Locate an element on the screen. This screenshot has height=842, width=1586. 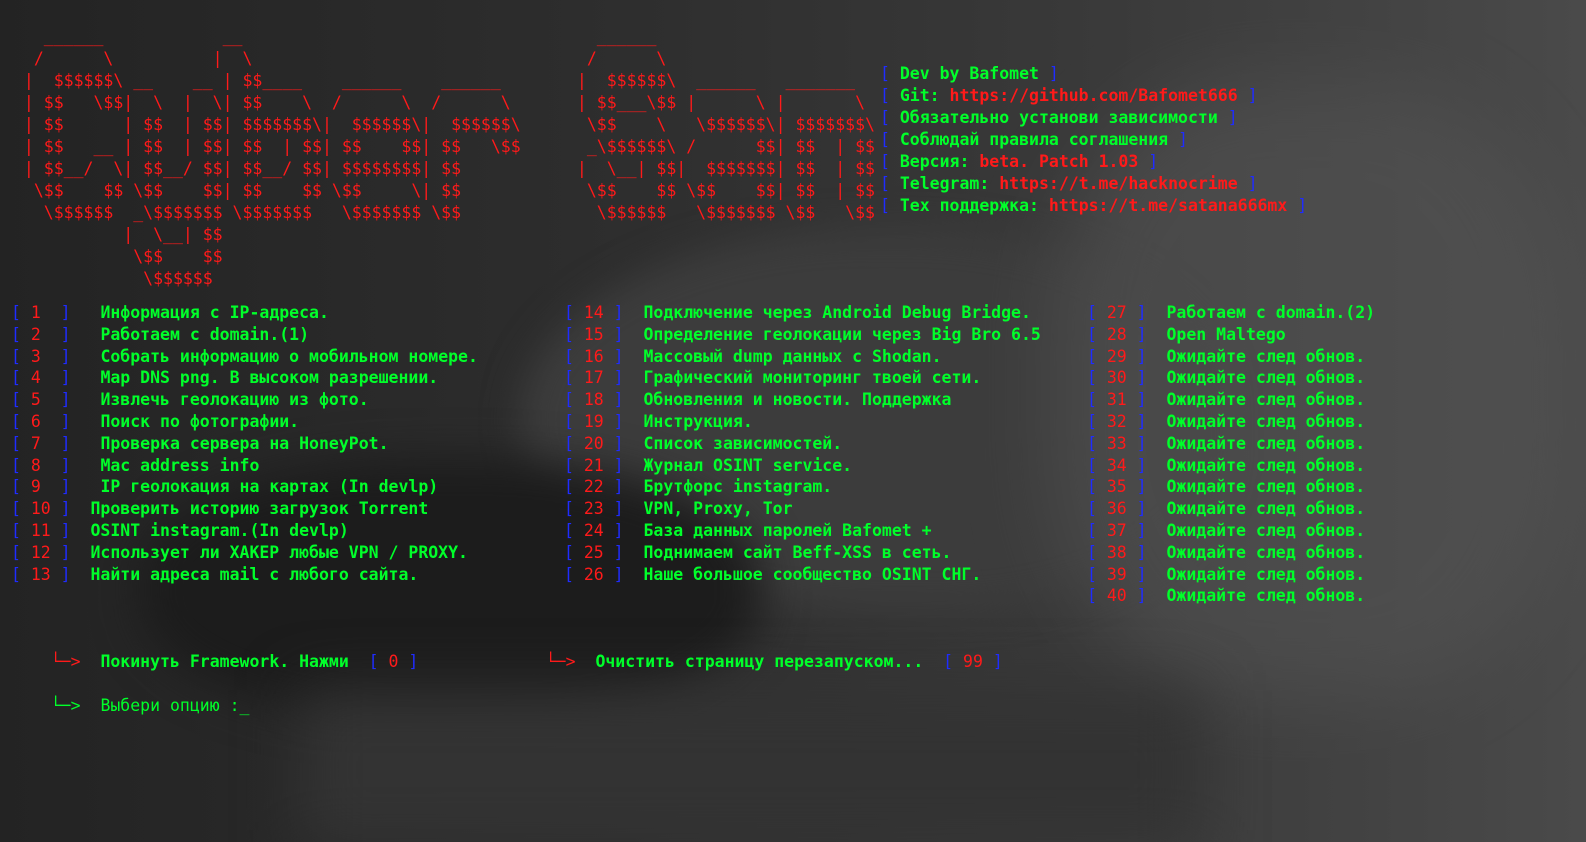
menu-option-number: 34 is located at coordinates (1116, 465).